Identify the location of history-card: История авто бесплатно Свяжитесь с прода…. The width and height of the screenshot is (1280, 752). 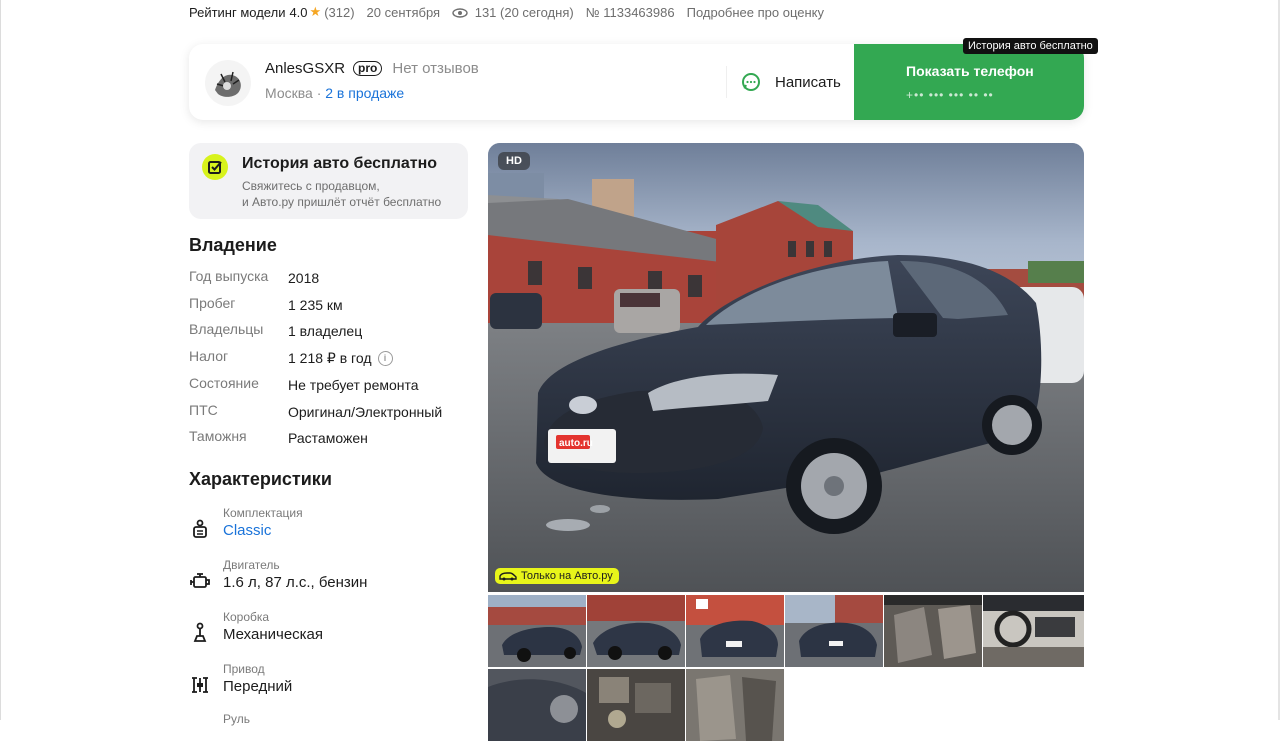
(328, 181).